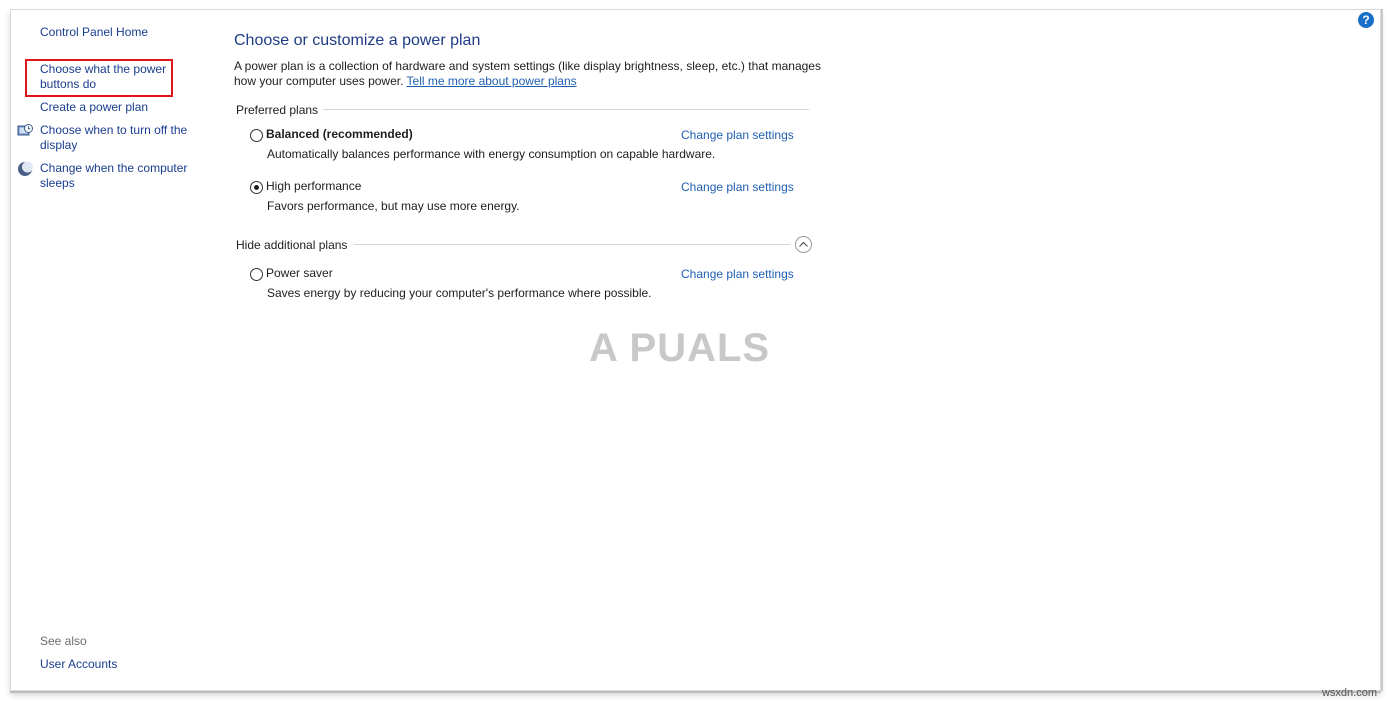 This screenshot has height=701, width=1387. I want to click on hide-additional-plans-heading: Hide additional plans, so click(291, 245).